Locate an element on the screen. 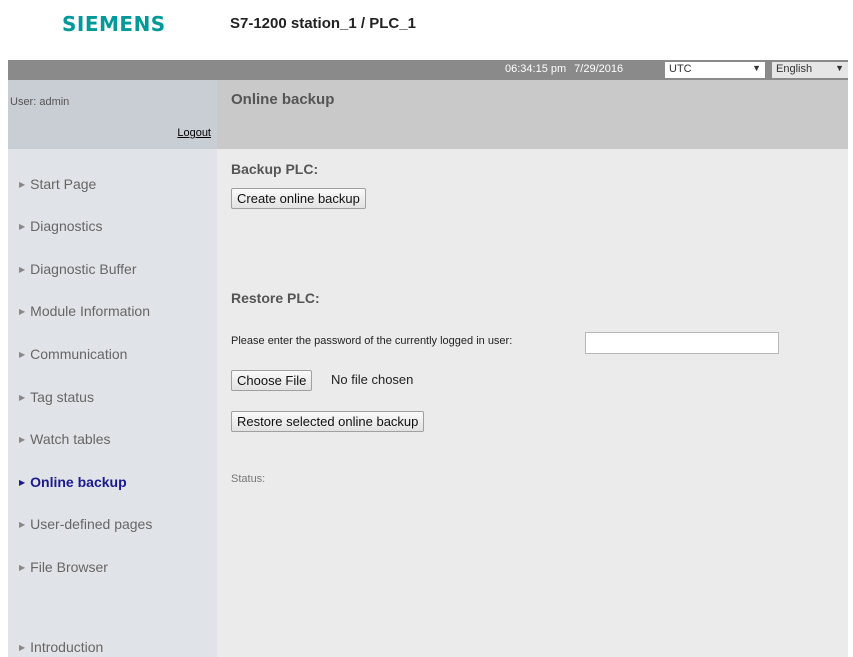  nav-item-diagnostic-buffer: ▶ Diagnostic Buffer is located at coordinates (78, 269).